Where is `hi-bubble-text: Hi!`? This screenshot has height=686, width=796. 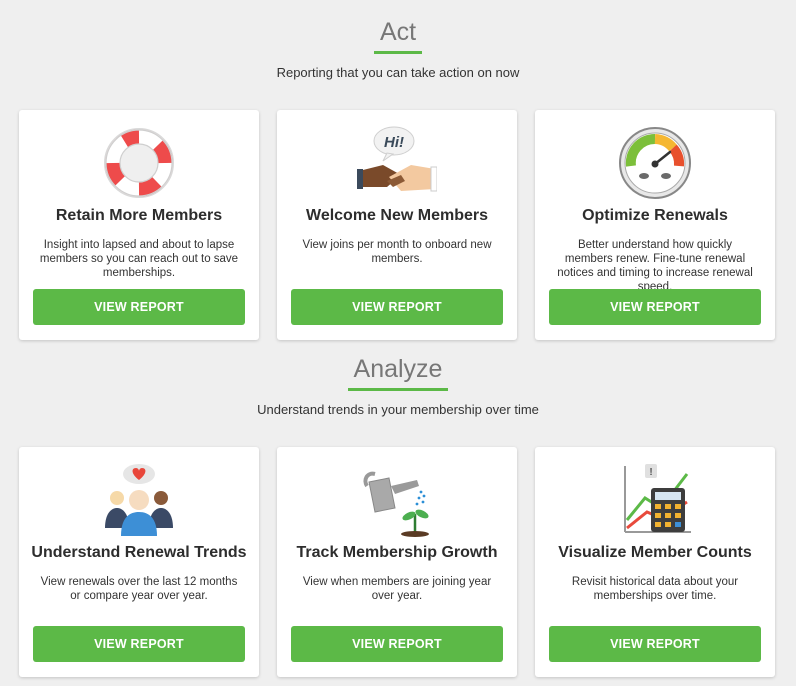
hi-bubble-text: Hi! is located at coordinates (394, 142).